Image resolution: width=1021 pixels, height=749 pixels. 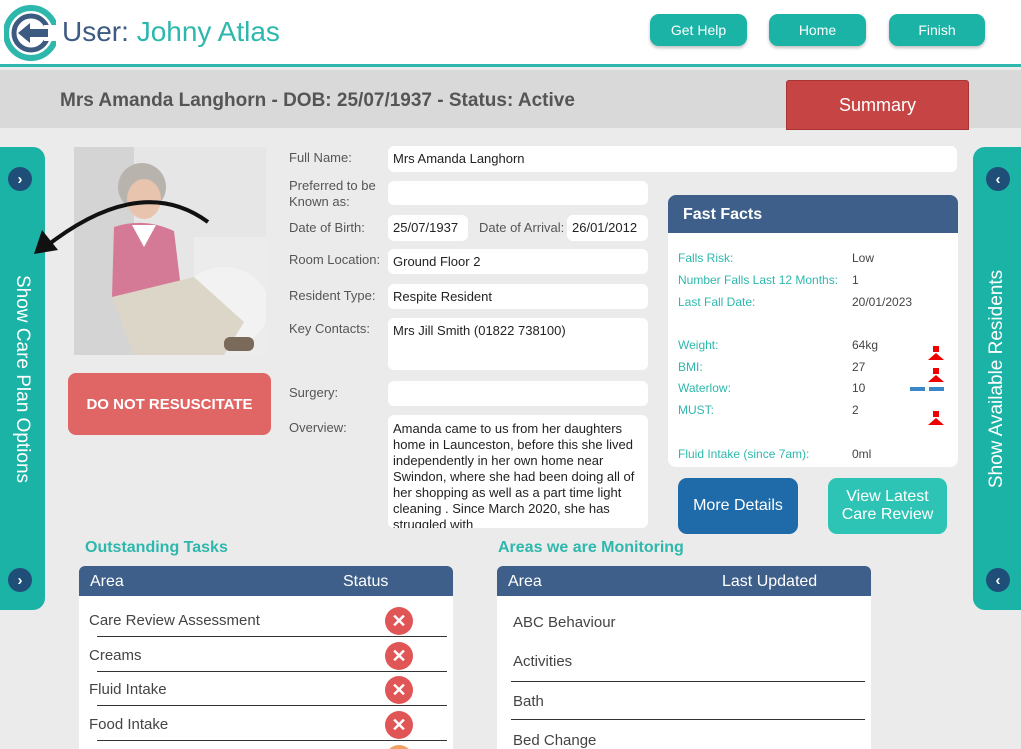 I want to click on key-contacts-field: Mrs Jill Smith (01822 738100), so click(x=518, y=344).